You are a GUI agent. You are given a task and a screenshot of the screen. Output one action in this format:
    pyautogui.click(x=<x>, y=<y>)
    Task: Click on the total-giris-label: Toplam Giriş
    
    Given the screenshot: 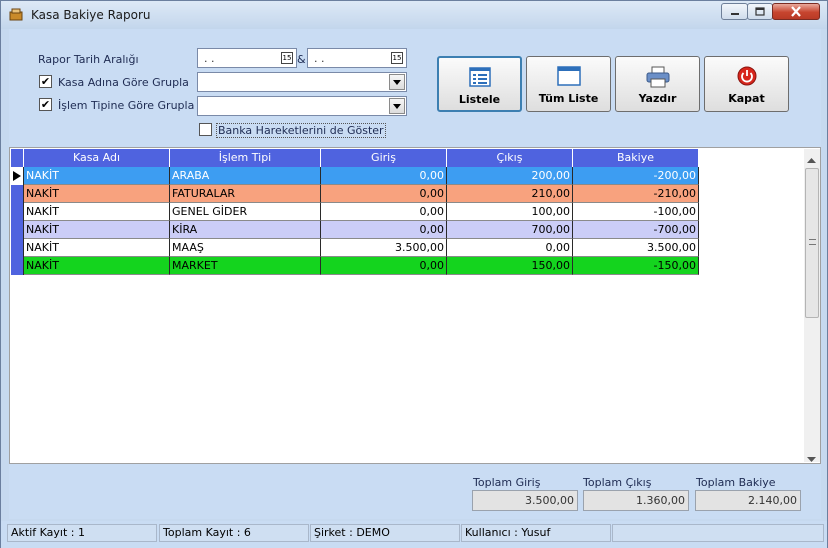 What is the action you would take?
    pyautogui.click(x=507, y=482)
    